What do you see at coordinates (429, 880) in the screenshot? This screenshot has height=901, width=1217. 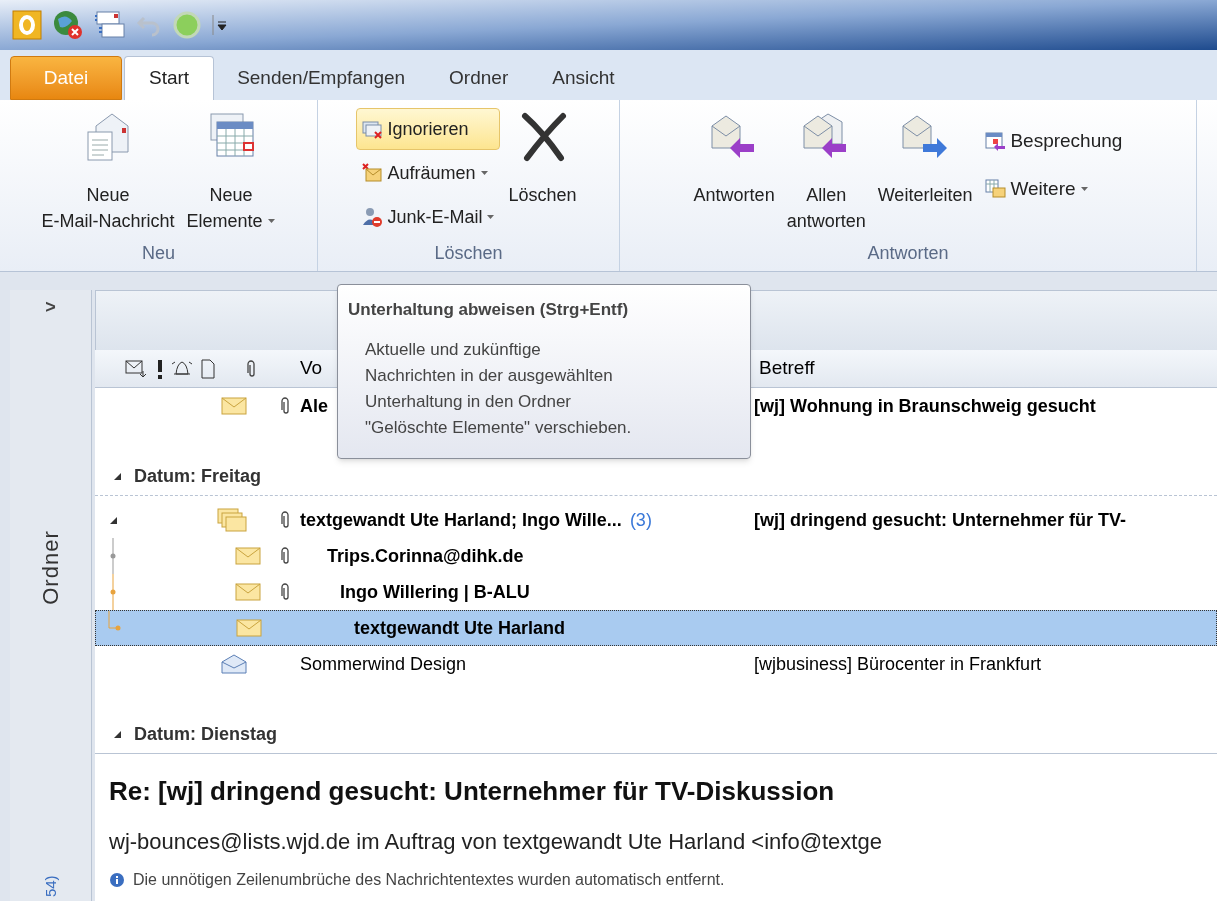 I see `info-message: Die unnötigen Zeilenumbrüche des Nachrichtentextes wurden automatisch entfernt.` at bounding box center [429, 880].